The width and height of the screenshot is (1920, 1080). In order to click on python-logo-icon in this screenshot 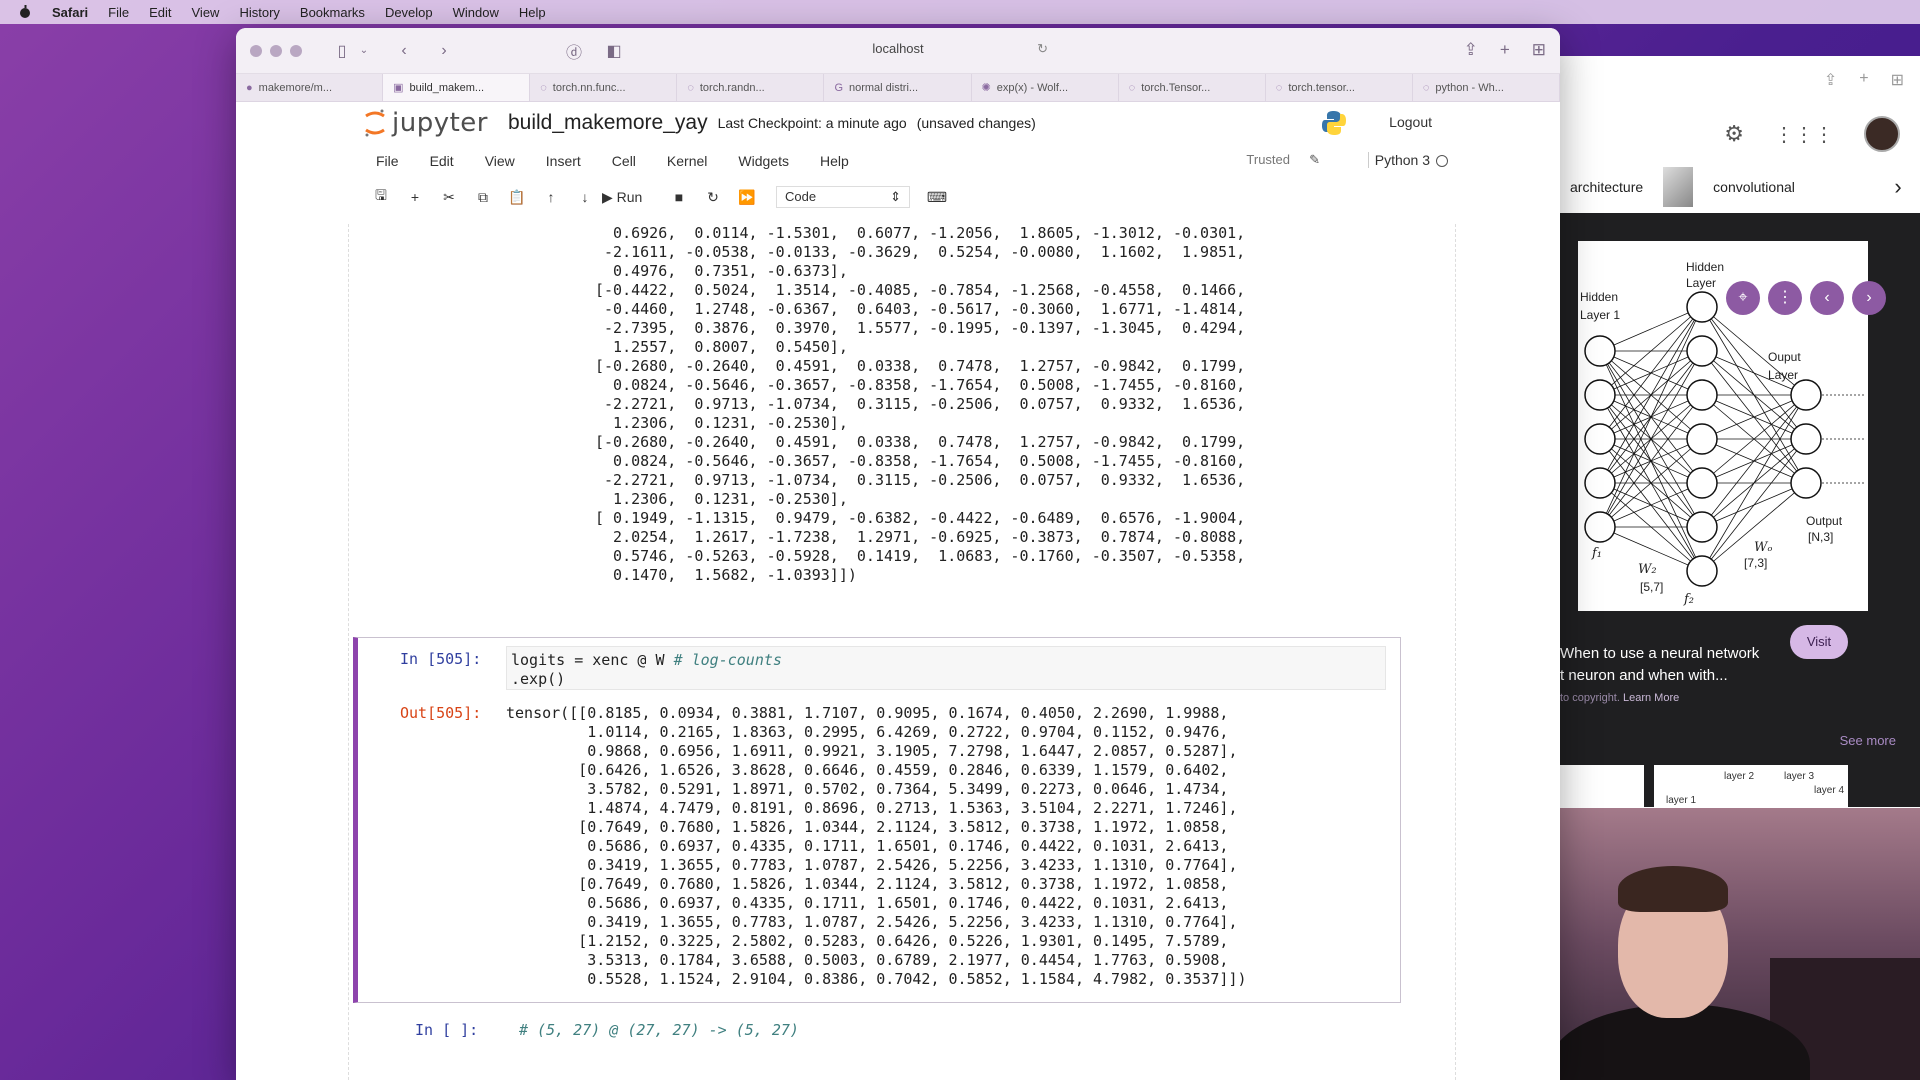, I will do `click(1334, 123)`.